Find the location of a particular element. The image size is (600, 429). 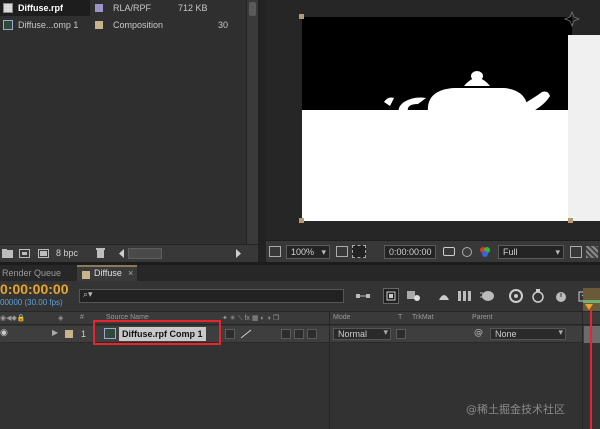

motion-blur-icon is located at coordinates (487, 296).